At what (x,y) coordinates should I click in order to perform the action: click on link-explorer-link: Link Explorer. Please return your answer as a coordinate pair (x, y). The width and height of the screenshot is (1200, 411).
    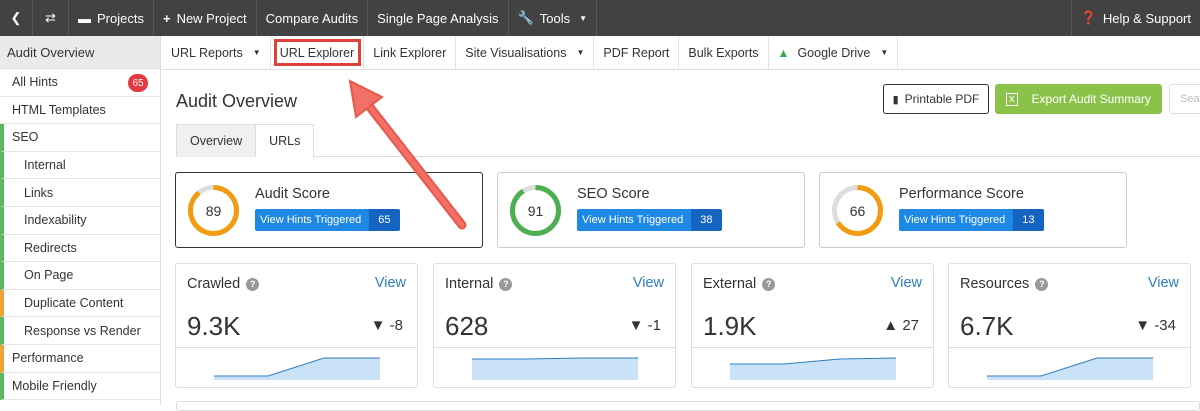
    Looking at the image, I should click on (410, 52).